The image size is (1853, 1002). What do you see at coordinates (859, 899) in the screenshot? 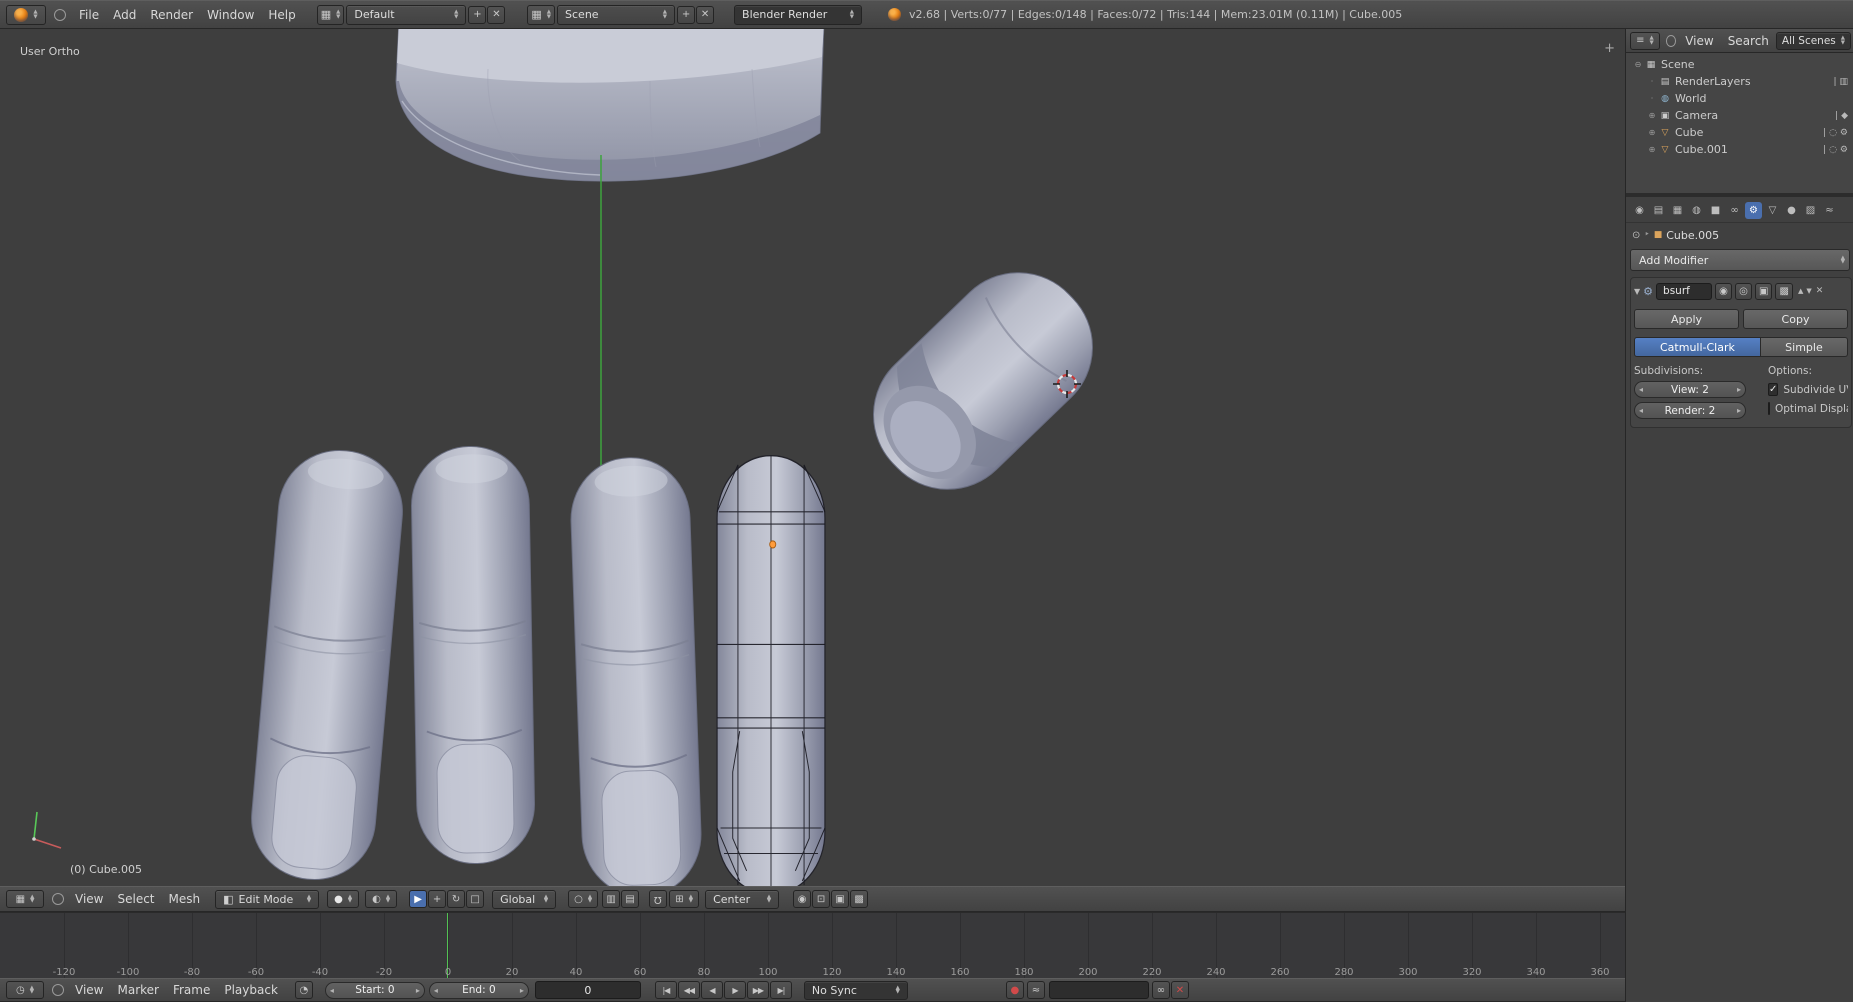
I see `render-layers-button: ▩` at bounding box center [859, 899].